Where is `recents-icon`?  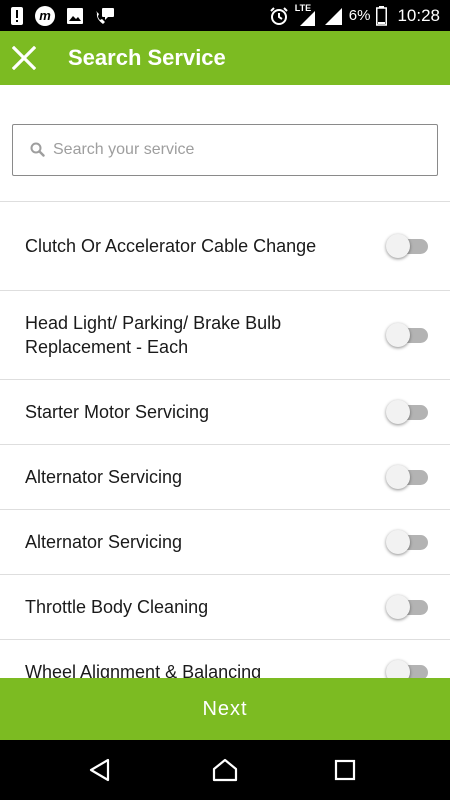
recents-icon is located at coordinates (345, 770).